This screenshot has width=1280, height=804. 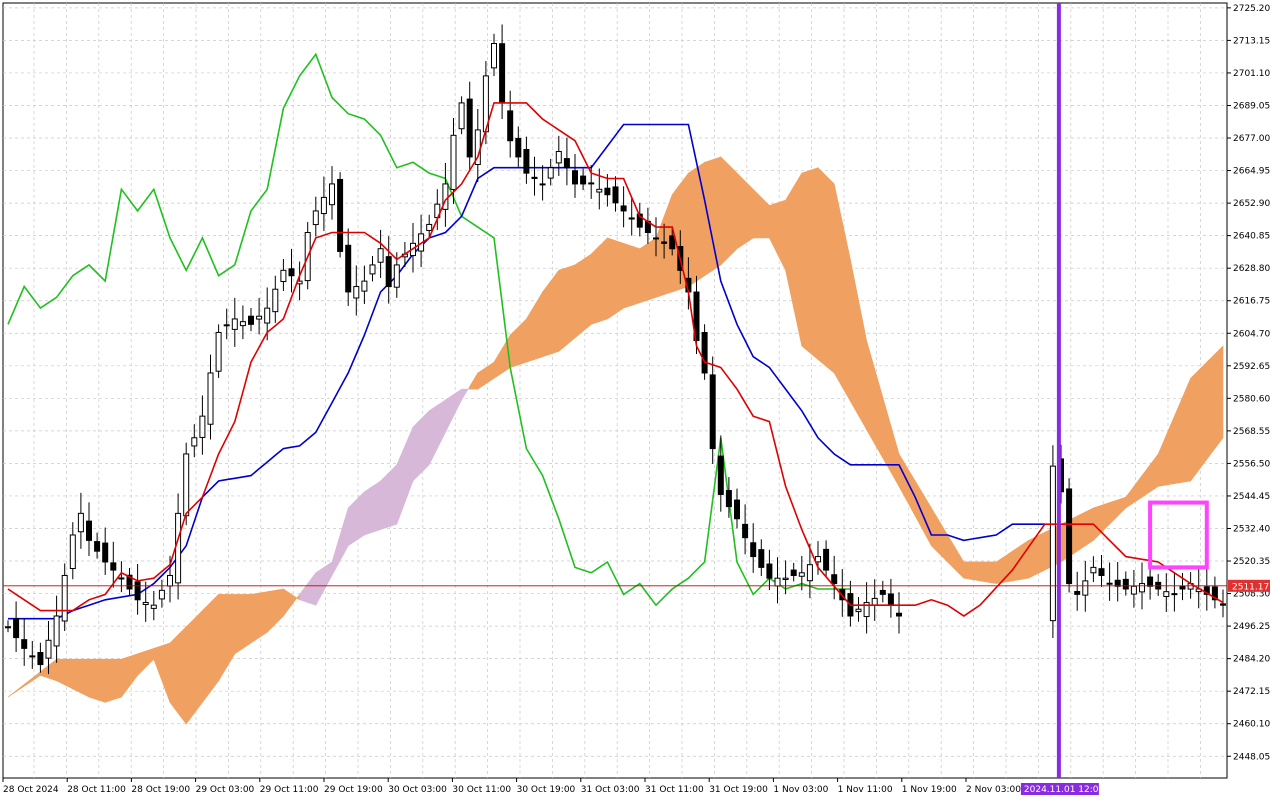 What do you see at coordinates (1251, 562) in the screenshot?
I see `y-tick-label: 2520.35` at bounding box center [1251, 562].